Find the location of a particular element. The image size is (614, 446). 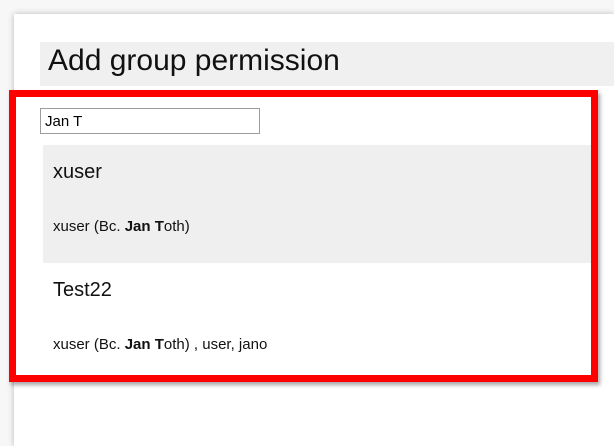

dialog-title: Add group permission is located at coordinates (194, 60).